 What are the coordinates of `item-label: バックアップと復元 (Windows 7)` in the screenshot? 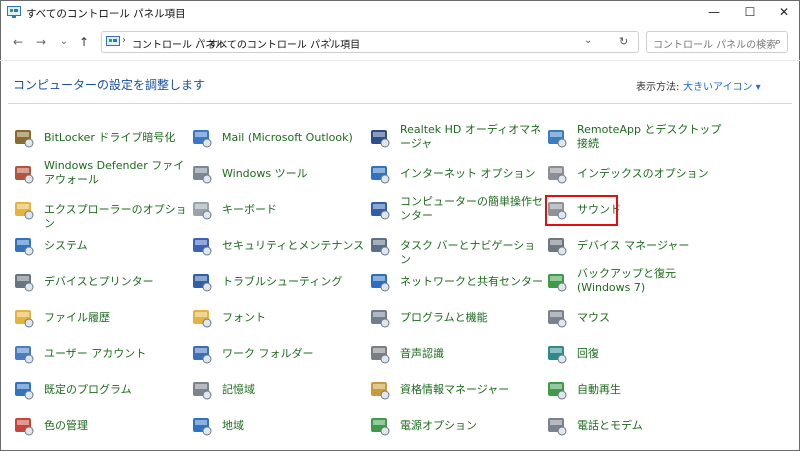 It's located at (626, 280).